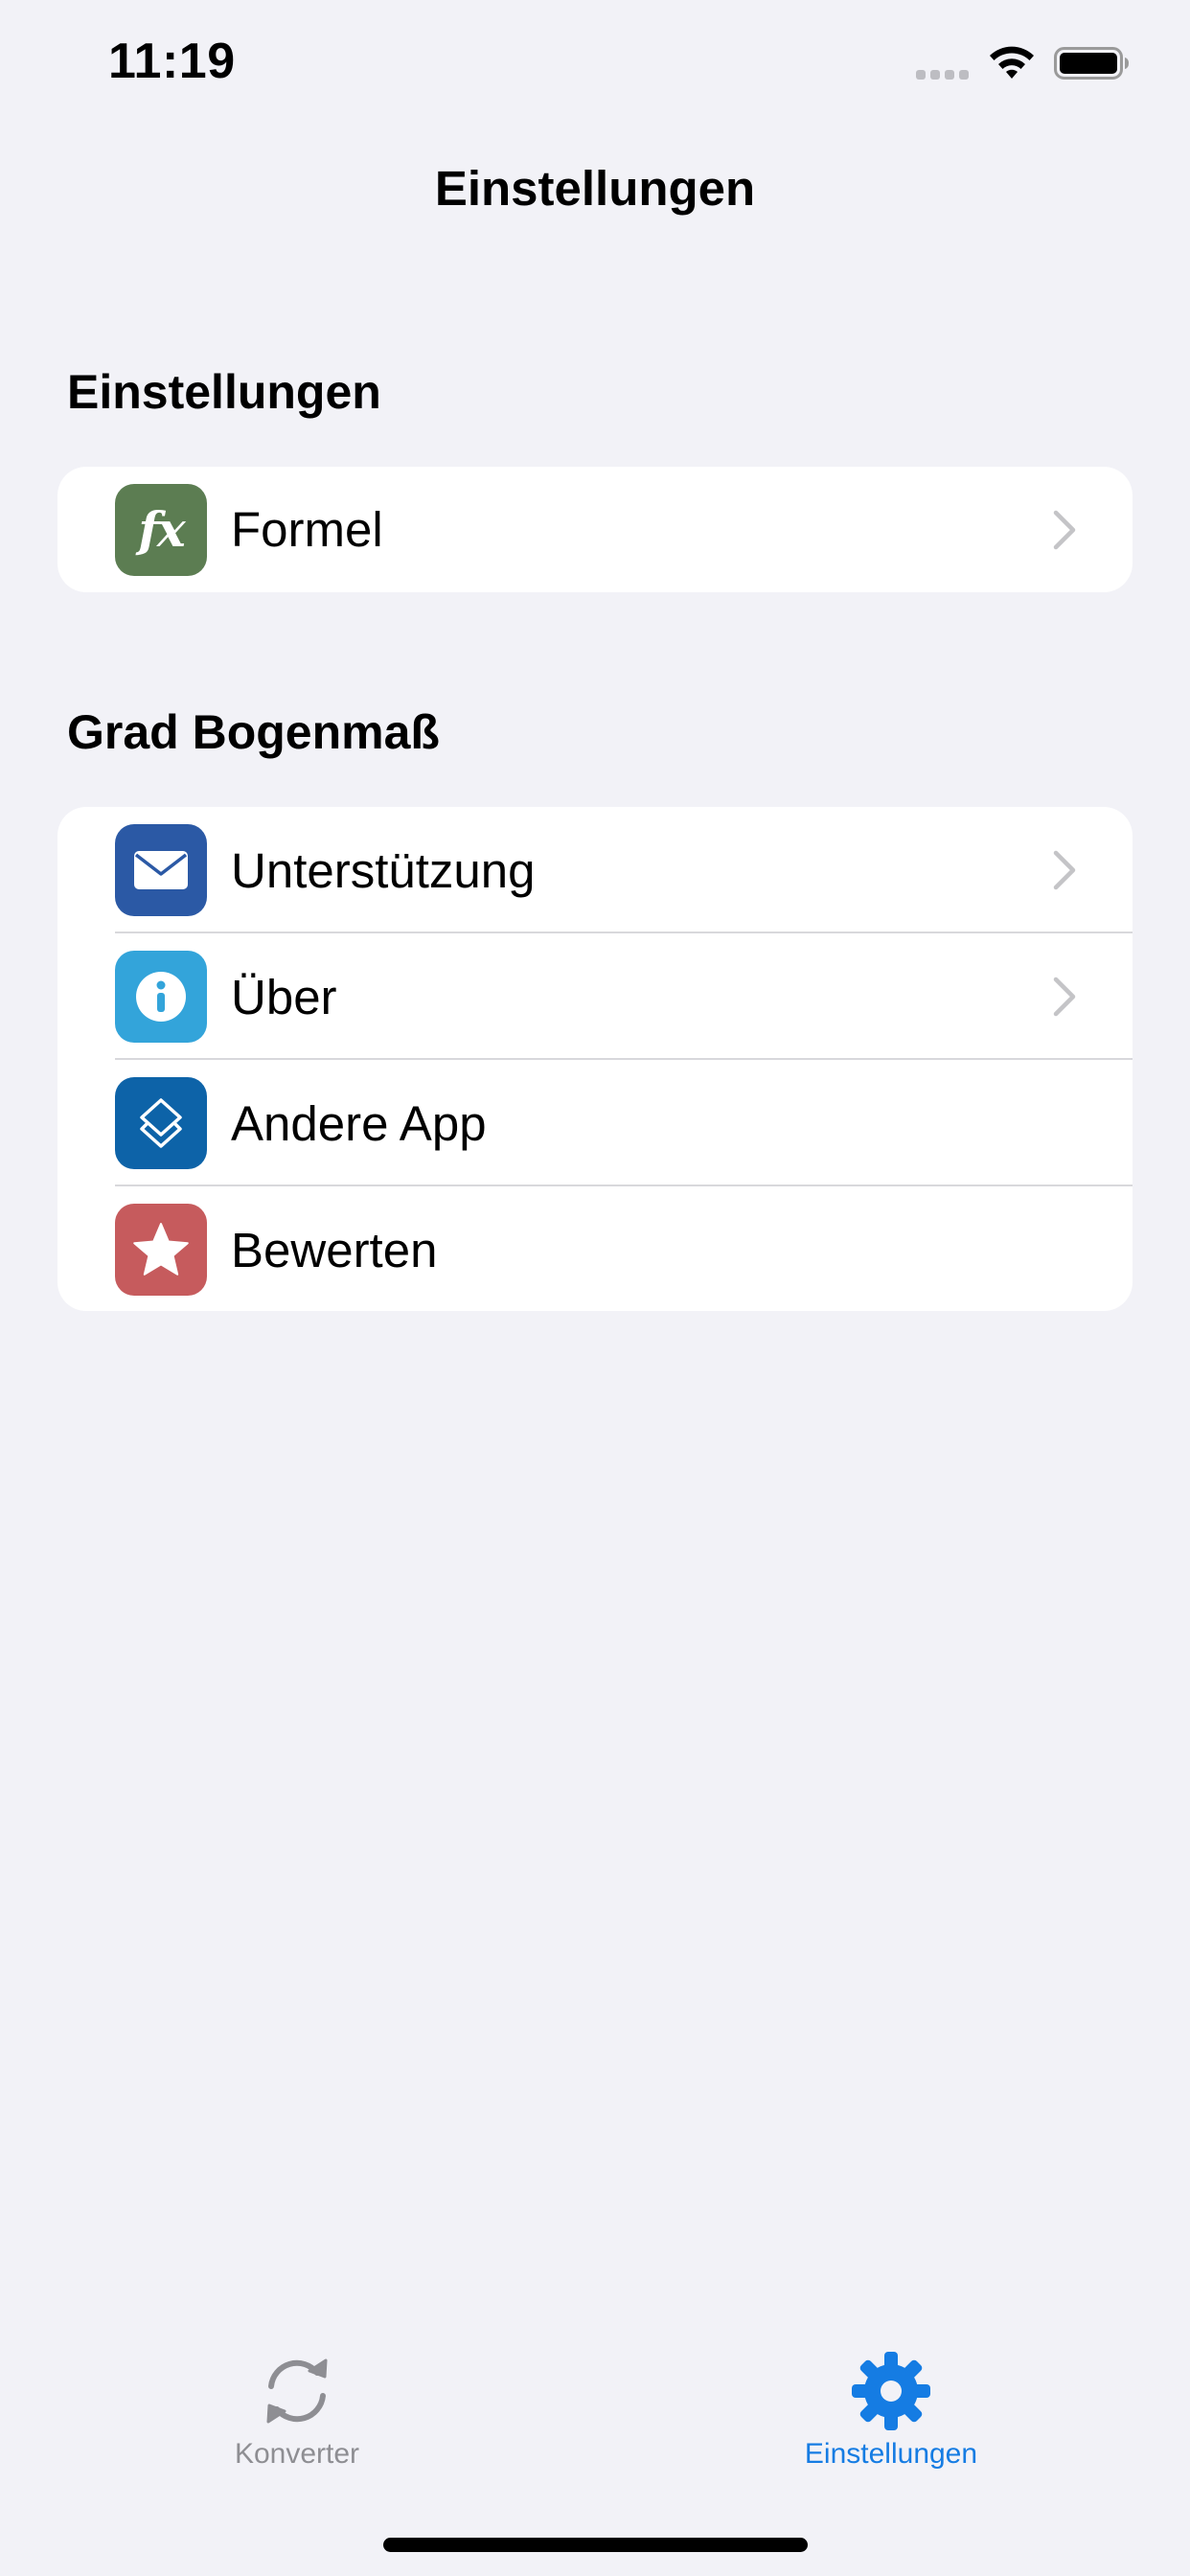 This screenshot has width=1190, height=2576. I want to click on tab-einstellungen: Einstellungen, so click(891, 2395).